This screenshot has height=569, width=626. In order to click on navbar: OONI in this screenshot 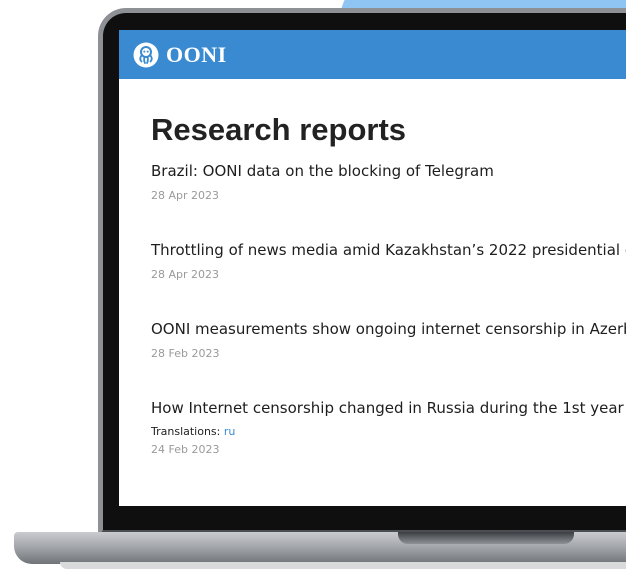, I will do `click(372, 54)`.